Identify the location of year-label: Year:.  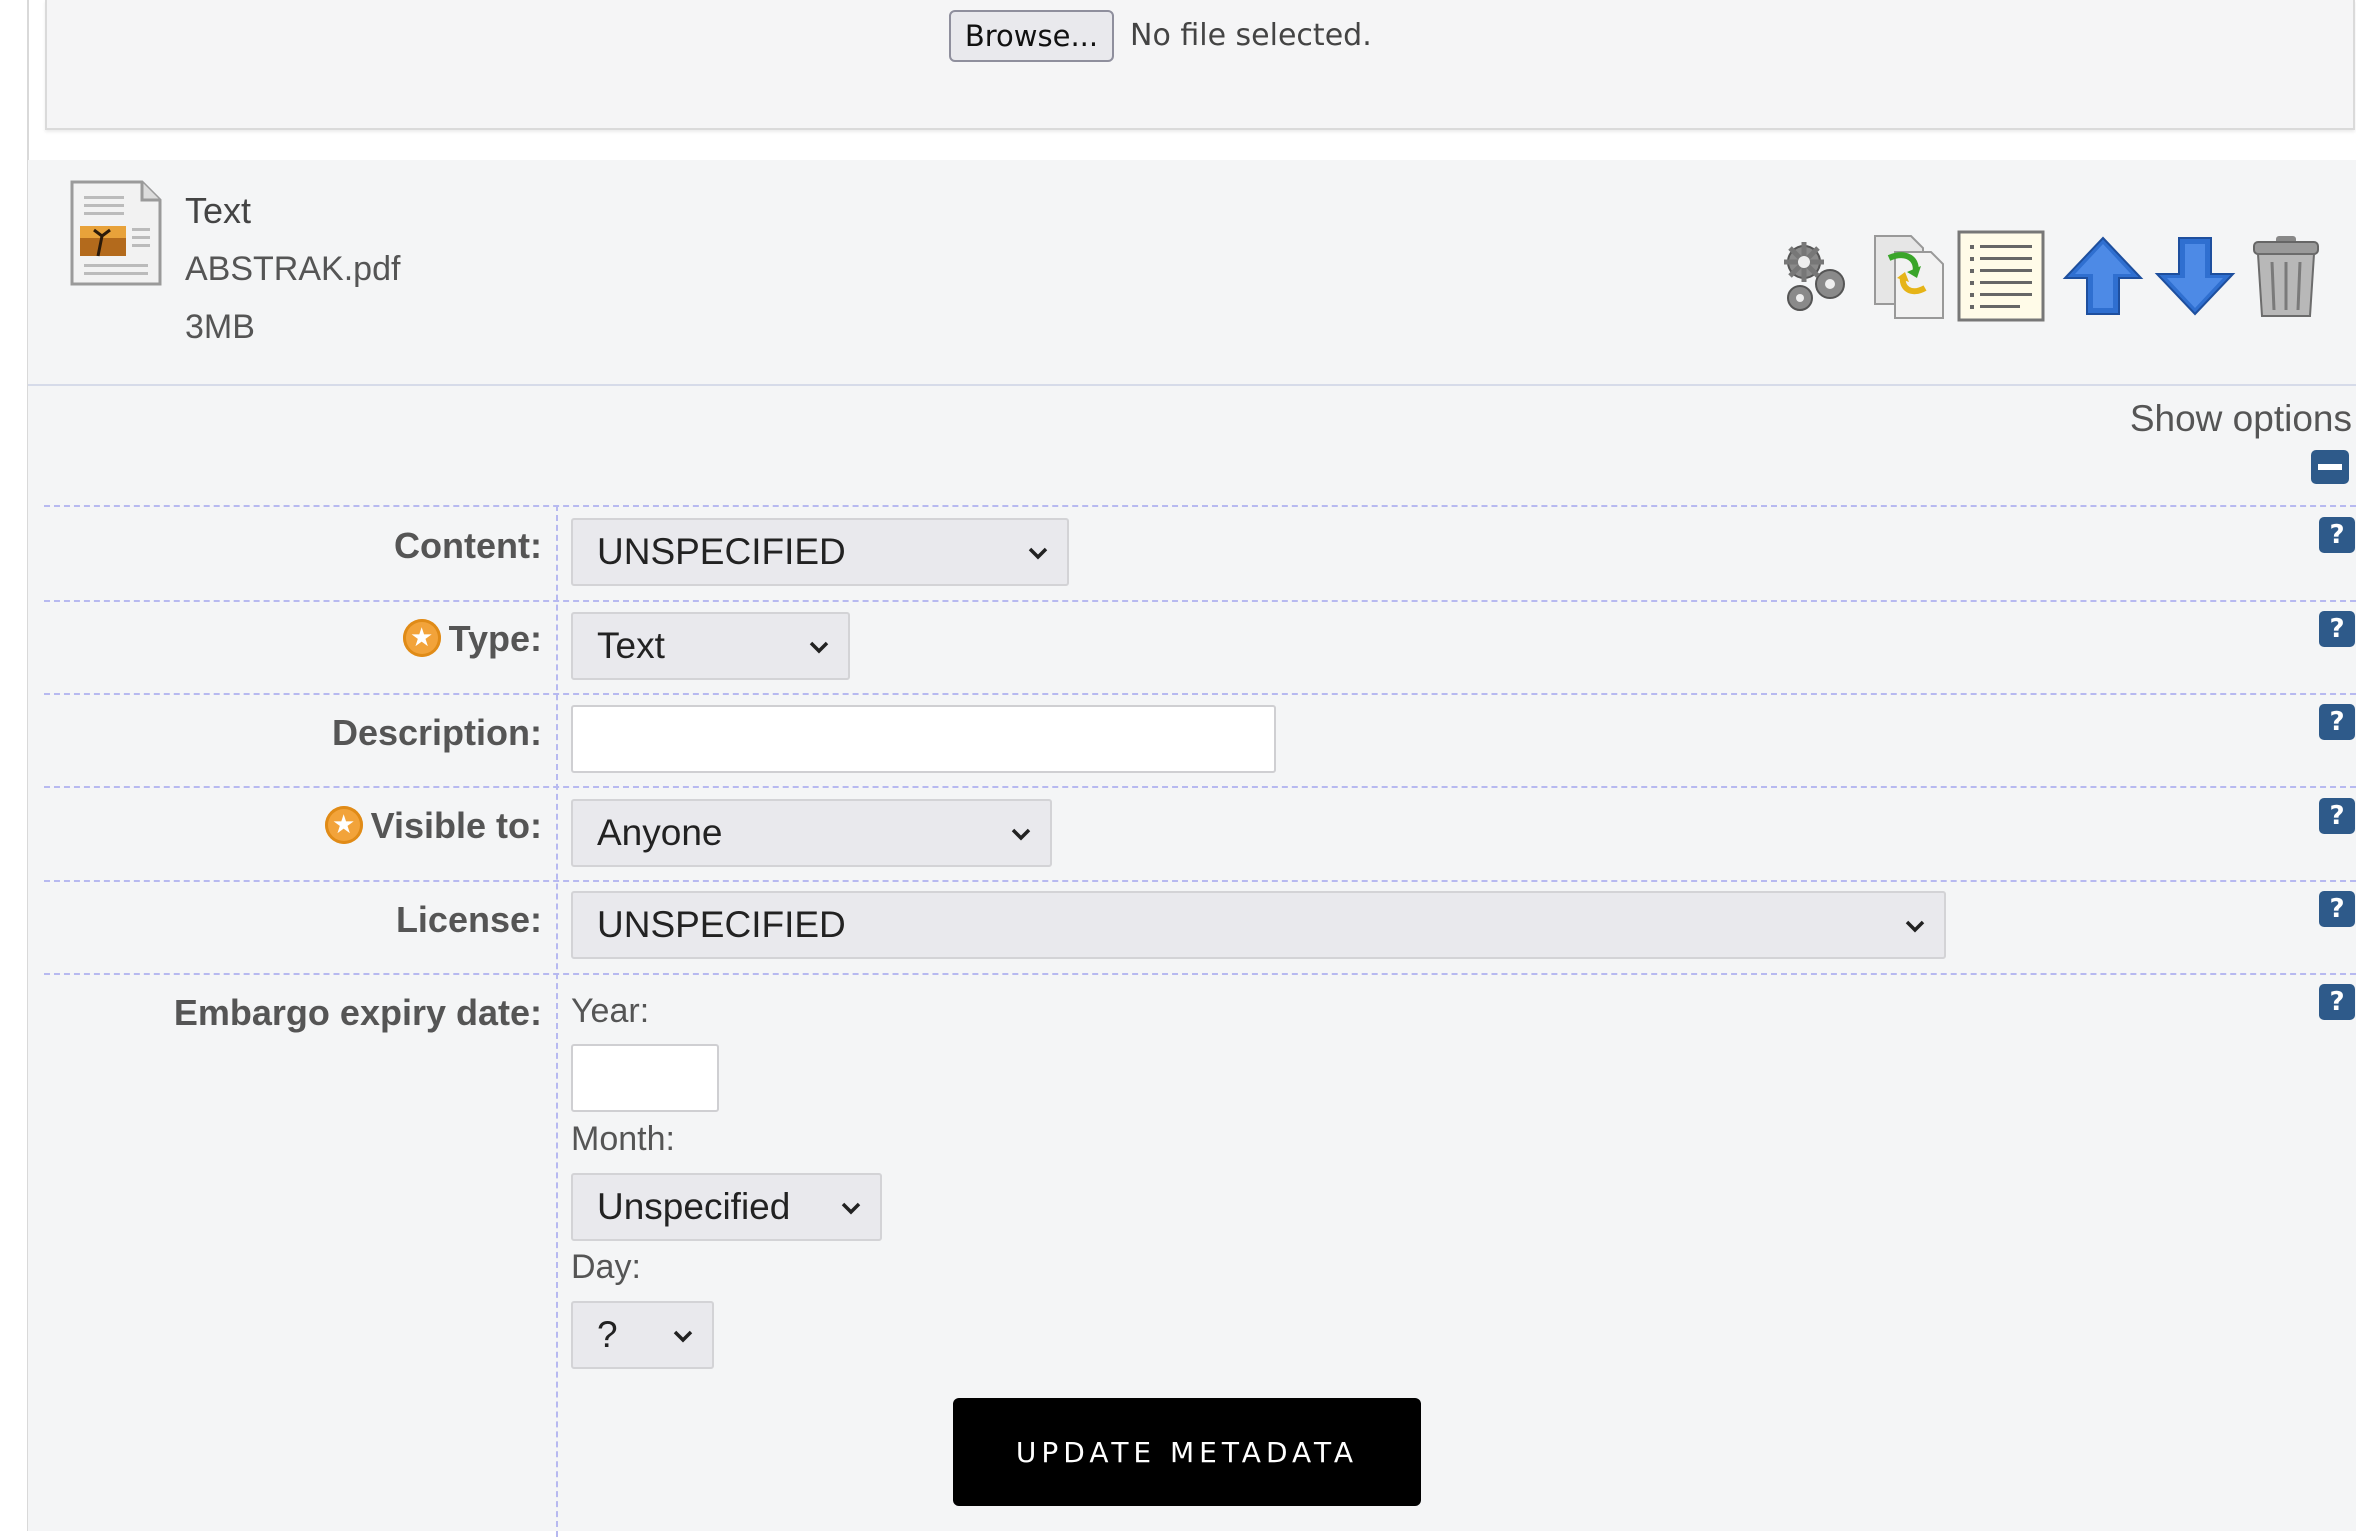
(610, 1011).